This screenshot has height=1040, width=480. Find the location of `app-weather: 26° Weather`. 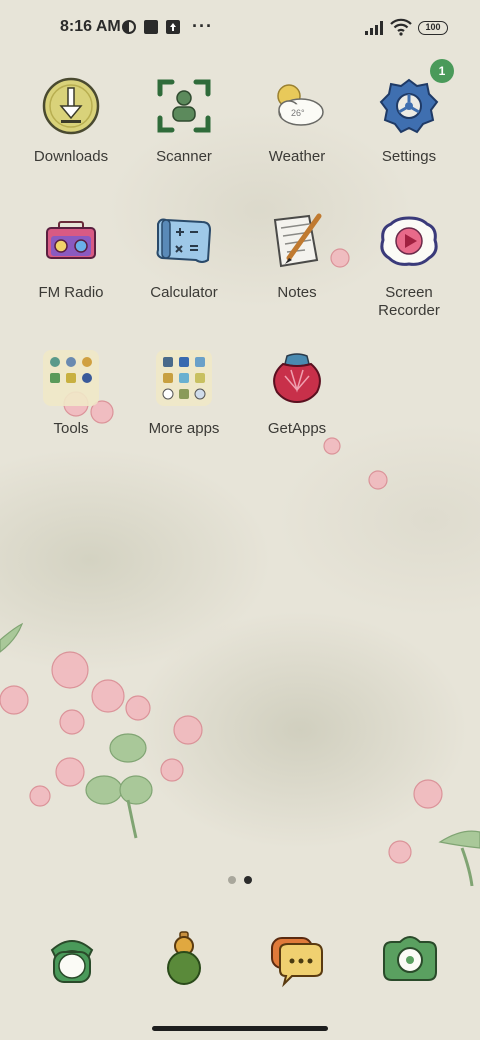

app-weather: 26° Weather is located at coordinates (297, 120).